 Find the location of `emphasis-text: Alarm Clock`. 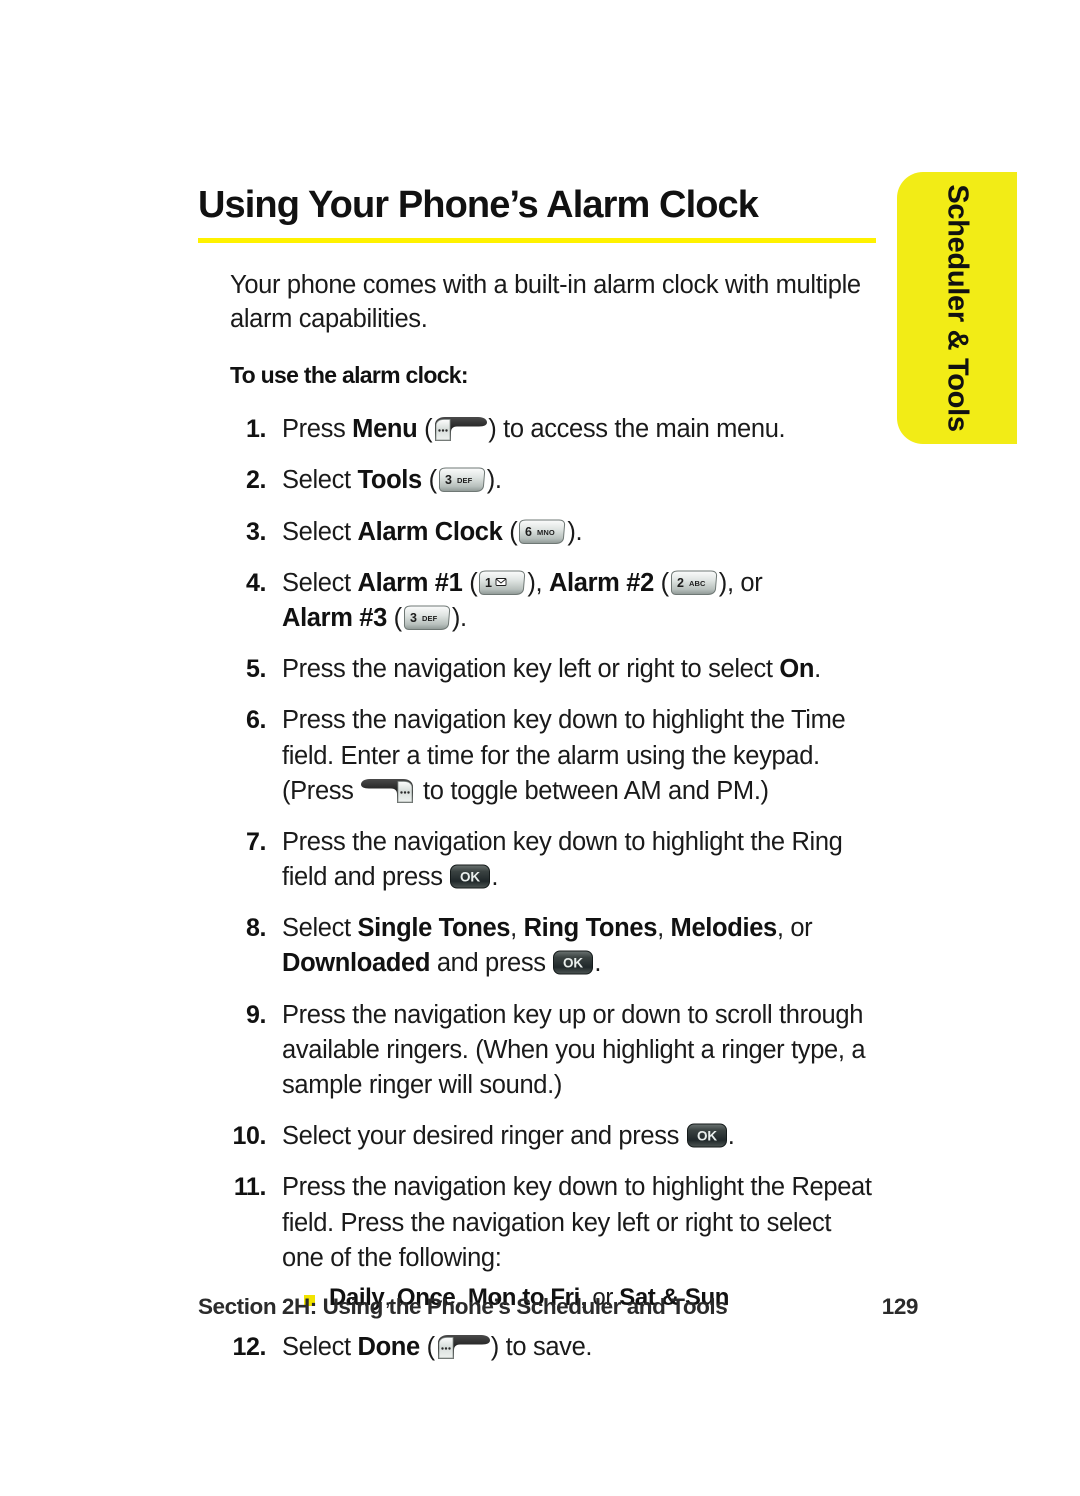

emphasis-text: Alarm Clock is located at coordinates (430, 531).